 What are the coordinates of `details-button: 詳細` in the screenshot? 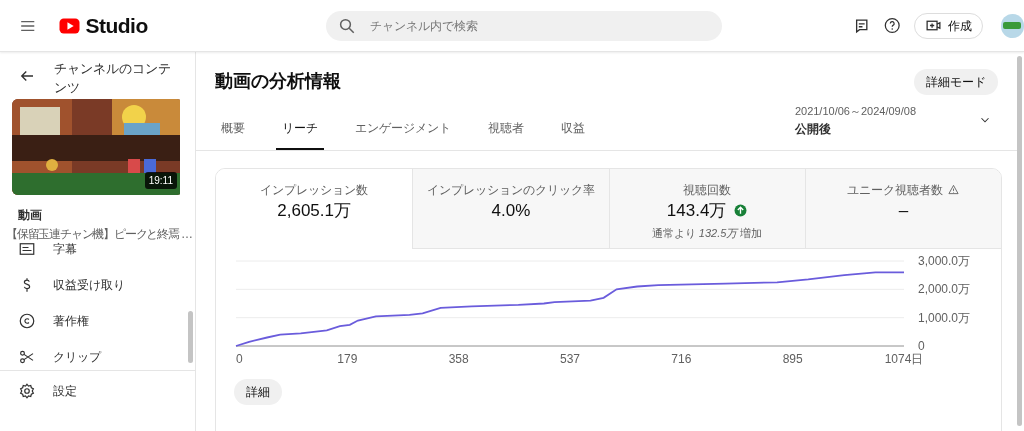 It's located at (258, 391).